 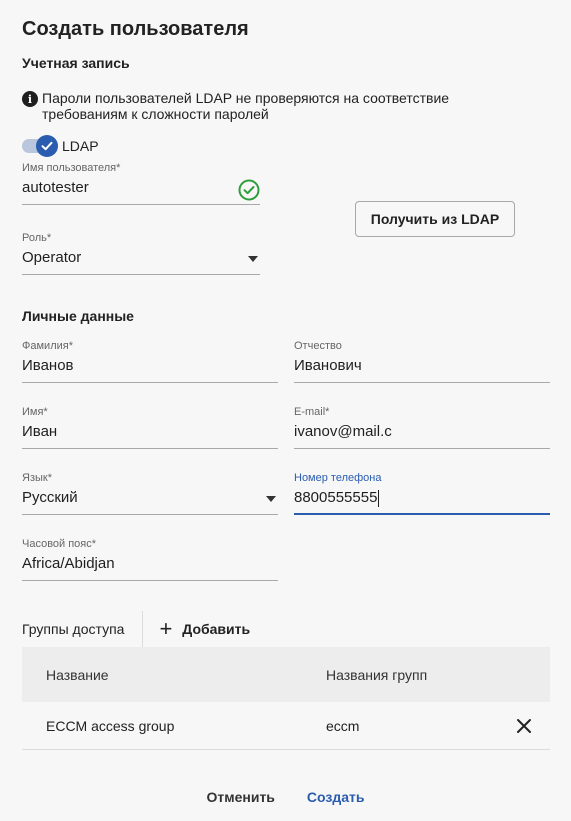 I want to click on email-value: ivanov@mail.c, so click(x=343, y=431).